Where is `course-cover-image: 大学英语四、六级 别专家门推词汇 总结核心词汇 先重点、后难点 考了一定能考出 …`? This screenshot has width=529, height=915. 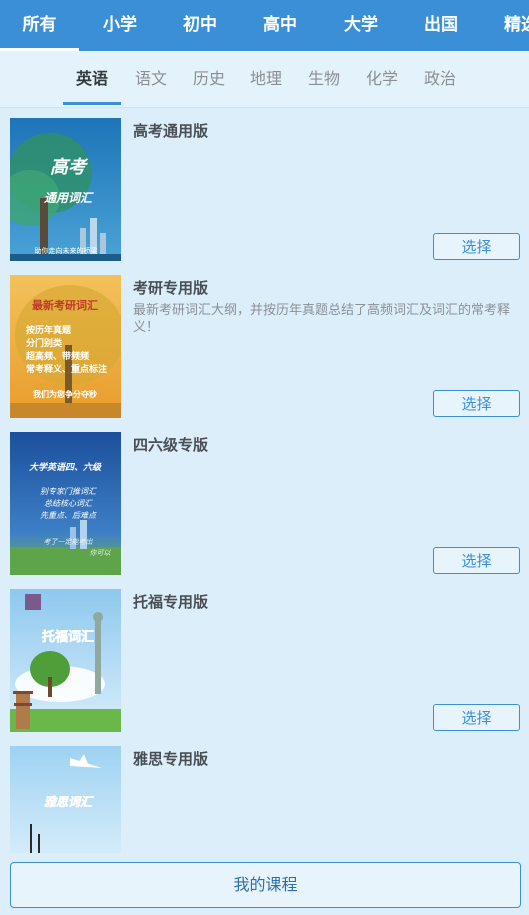 course-cover-image: 大学英语四、六级 别专家门推词汇 总结核心词汇 先重点、后难点 考了一定能考出 … is located at coordinates (65, 503).